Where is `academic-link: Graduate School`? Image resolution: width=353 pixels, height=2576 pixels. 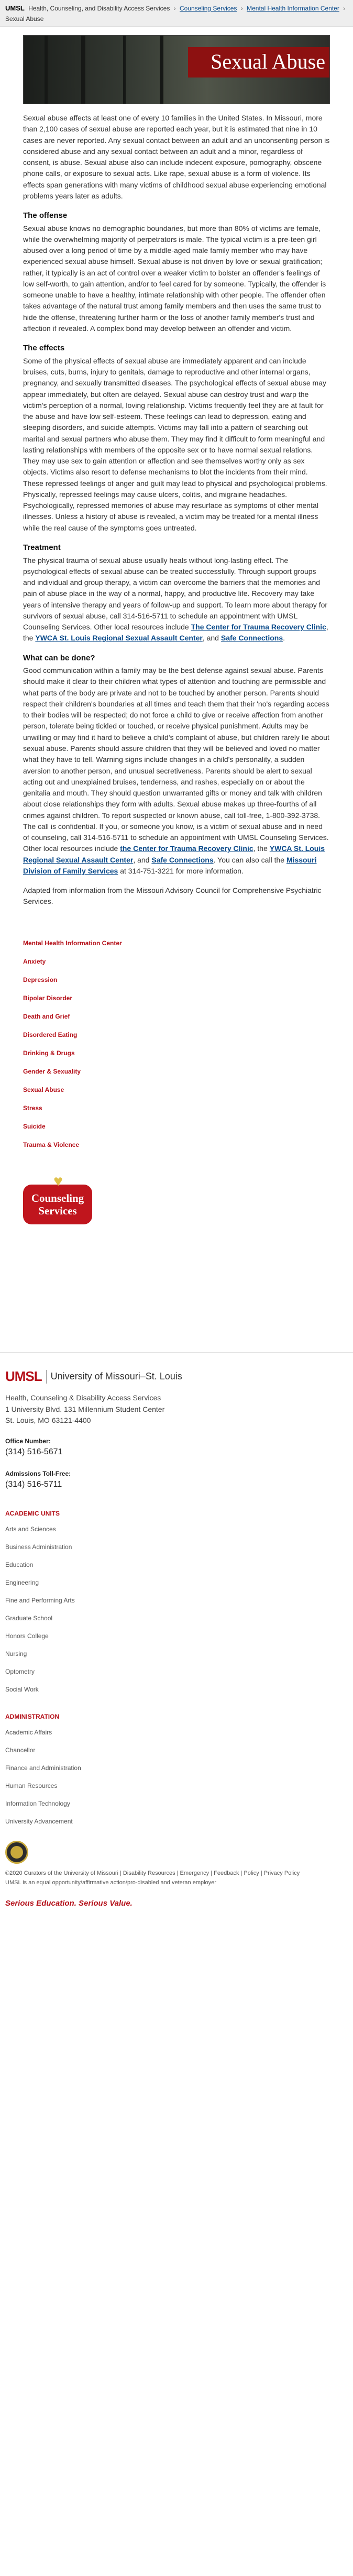 academic-link: Graduate School is located at coordinates (177, 1618).